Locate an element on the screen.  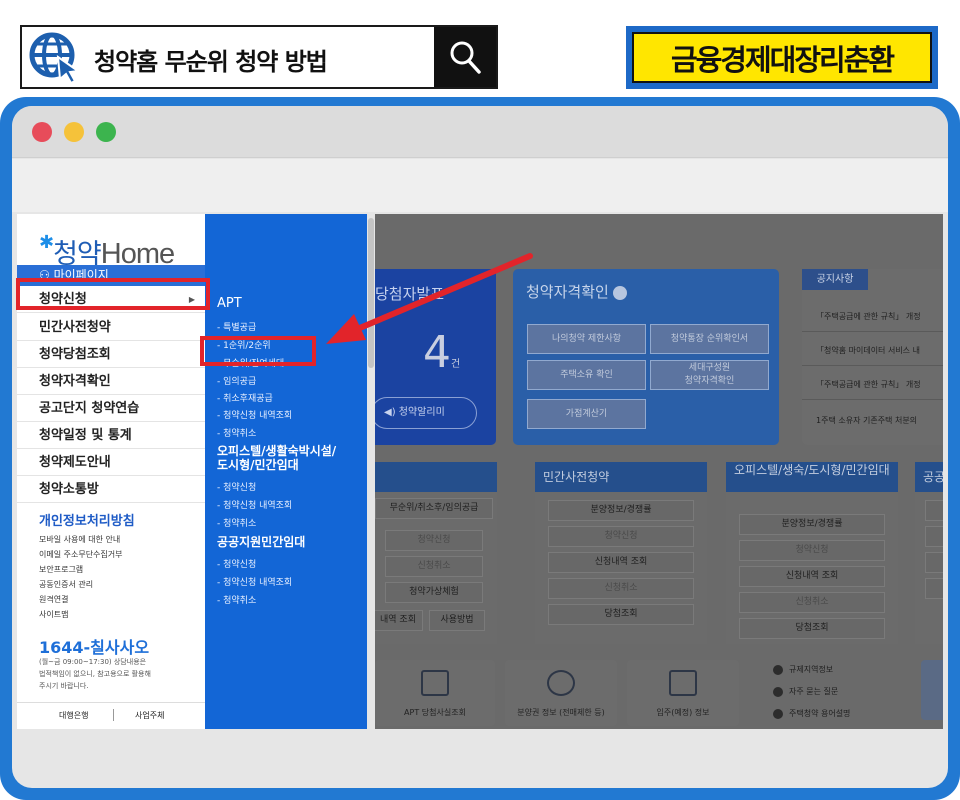
faq-link: 자주 묻는 질문 is located at coordinates (805, 691).